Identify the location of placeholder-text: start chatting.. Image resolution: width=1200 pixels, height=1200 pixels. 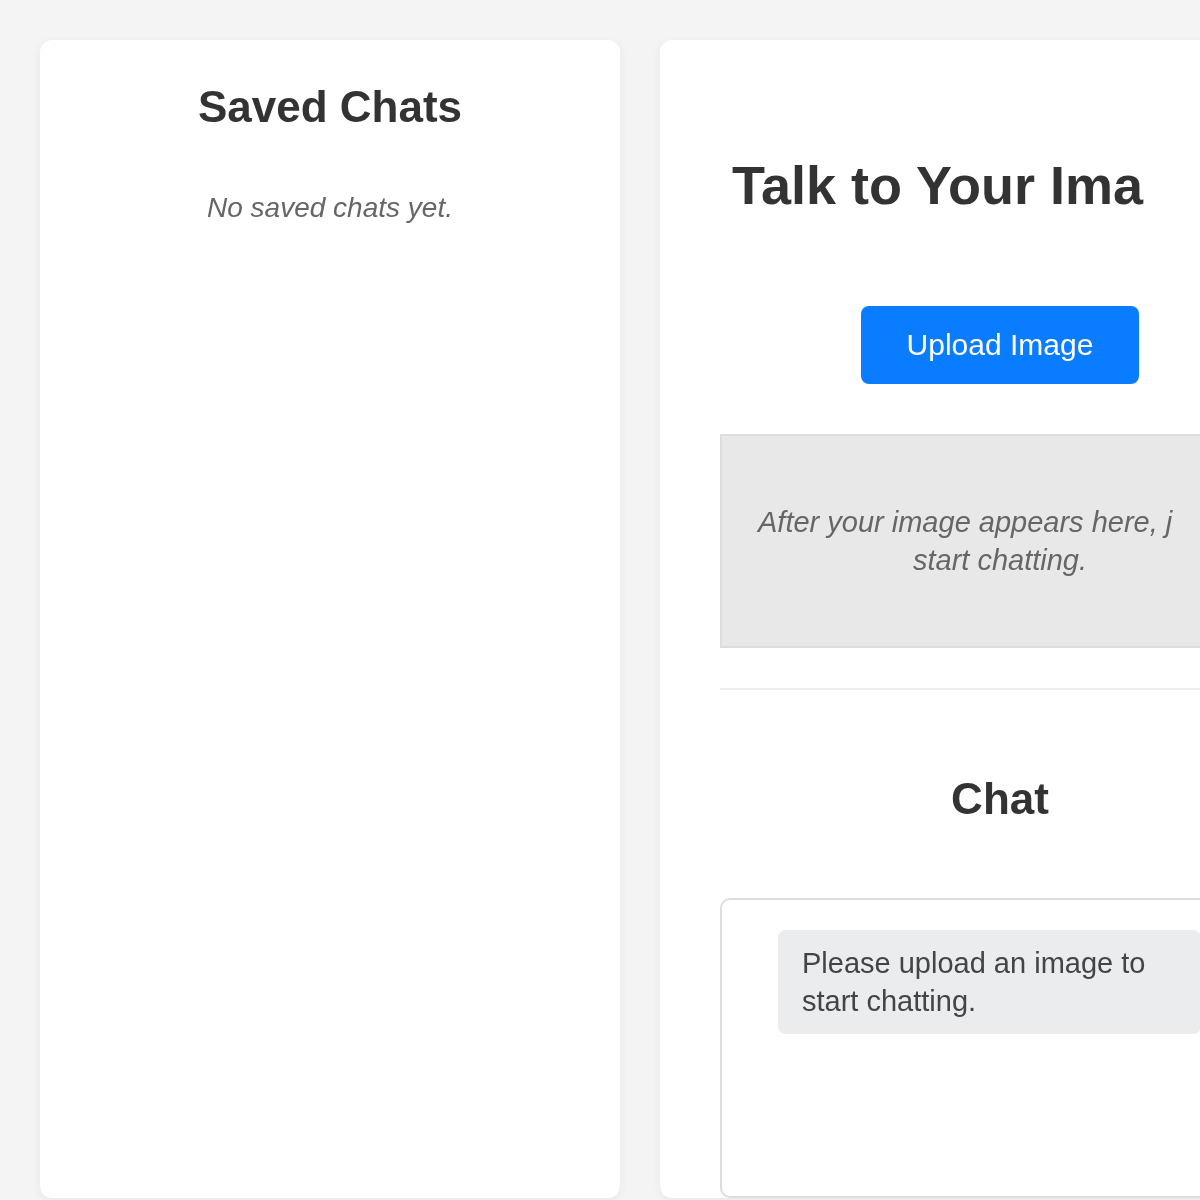
(1000, 561).